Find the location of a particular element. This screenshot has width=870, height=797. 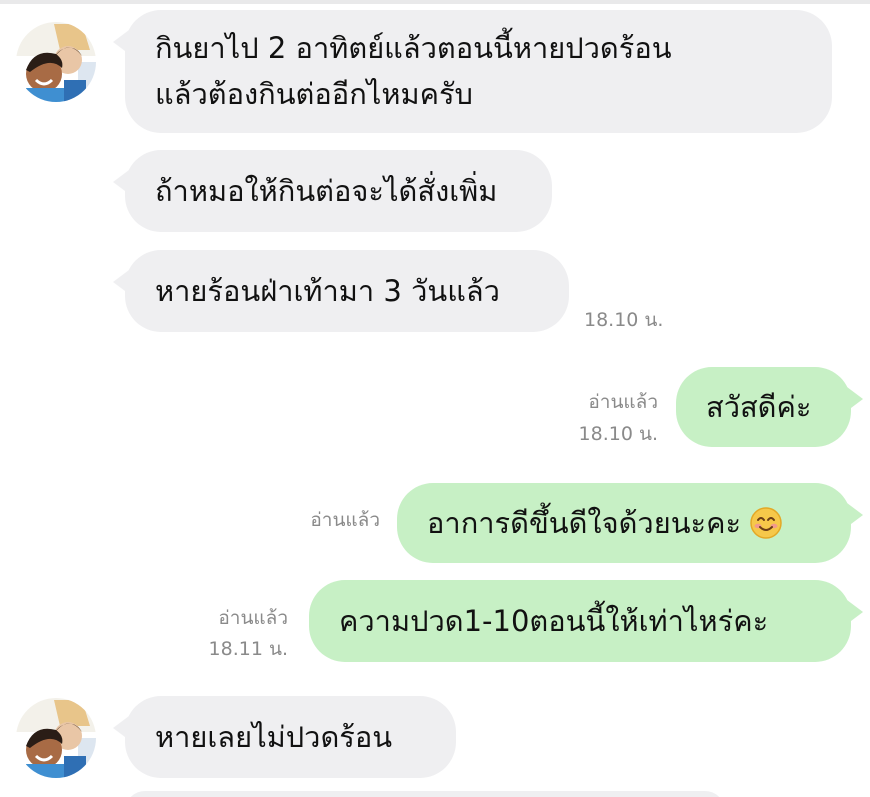

message-bubble-incoming: หายเลยไม่ปวดร้อน is located at coordinates (284, 737).